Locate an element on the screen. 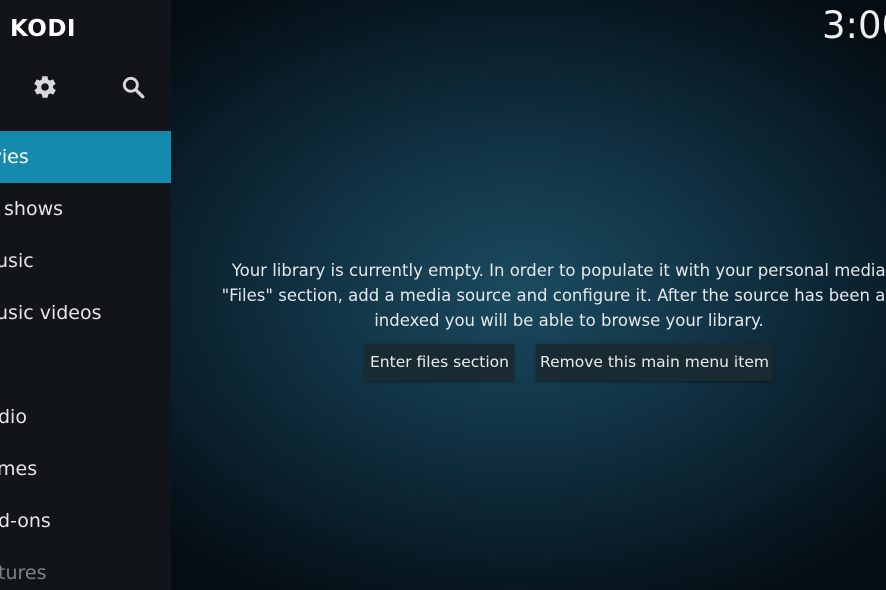 Image resolution: width=886 pixels, height=590 pixels. menu-item-label: usic videos is located at coordinates (51, 313).